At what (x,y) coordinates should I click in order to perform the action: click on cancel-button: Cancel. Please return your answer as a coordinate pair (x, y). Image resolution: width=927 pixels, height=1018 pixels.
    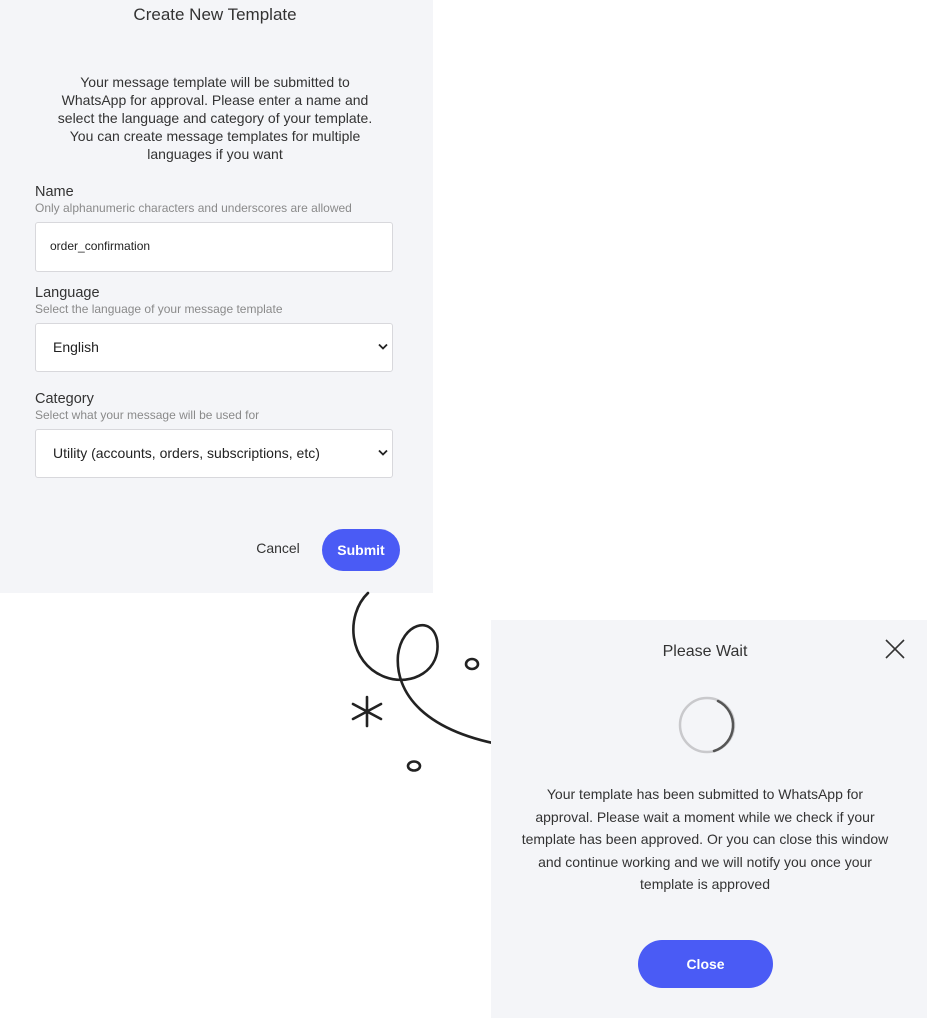
    Looking at the image, I should click on (278, 550).